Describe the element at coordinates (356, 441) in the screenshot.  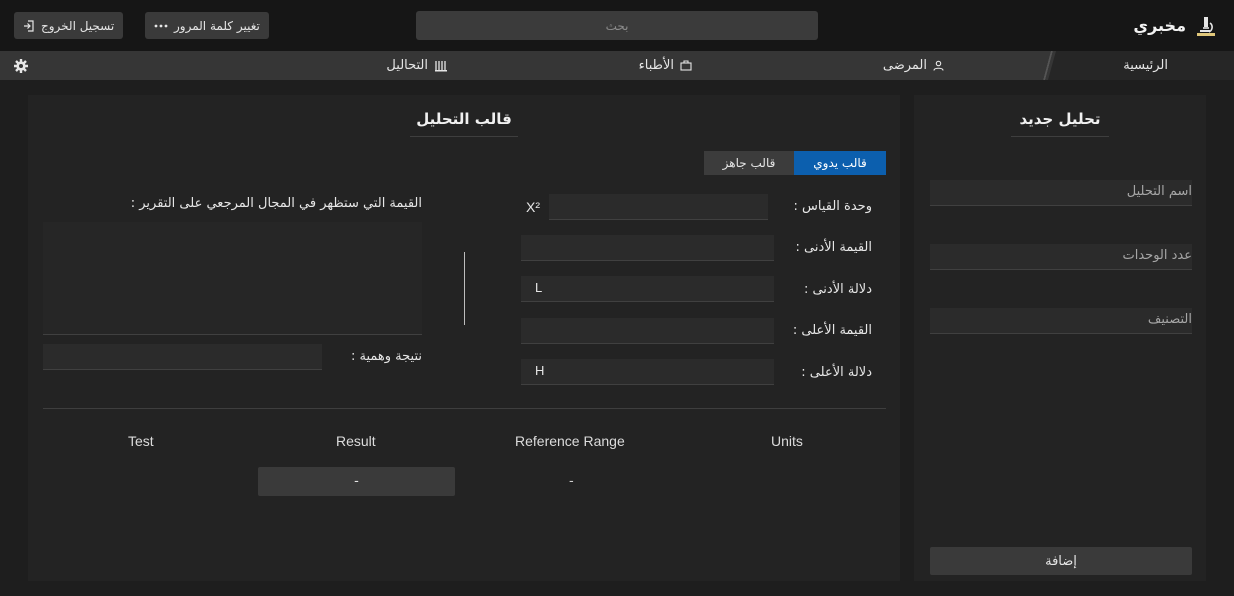
I see `preview-header-result: Result` at that location.